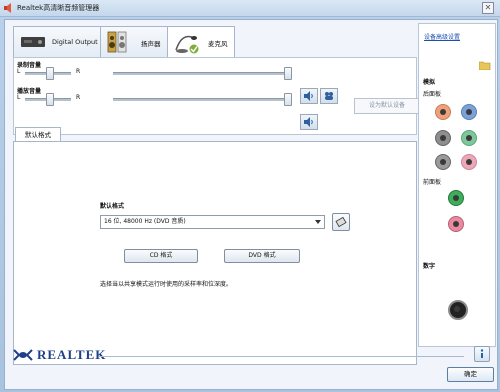 The image size is (500, 392). What do you see at coordinates (432, 94) in the screenshot?
I see `rear-panel-label: 后面板` at bounding box center [432, 94].